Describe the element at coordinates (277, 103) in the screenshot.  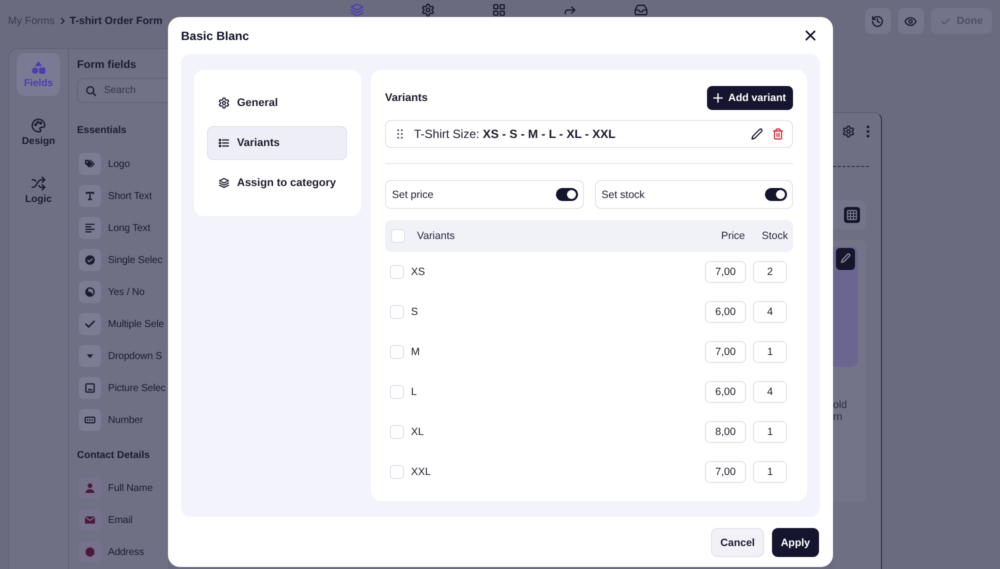
I see `nav-item: General` at that location.